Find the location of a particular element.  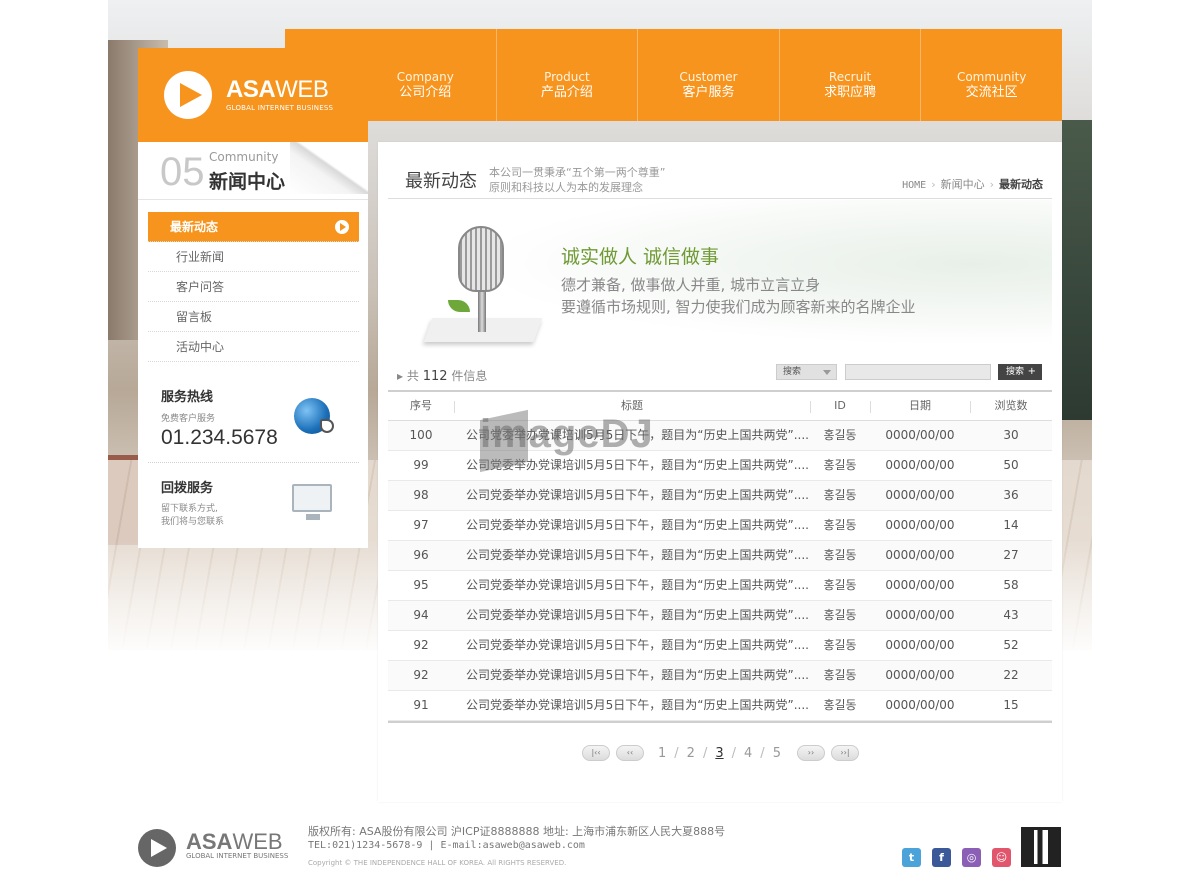

cell-views: 50 is located at coordinates (1011, 465).